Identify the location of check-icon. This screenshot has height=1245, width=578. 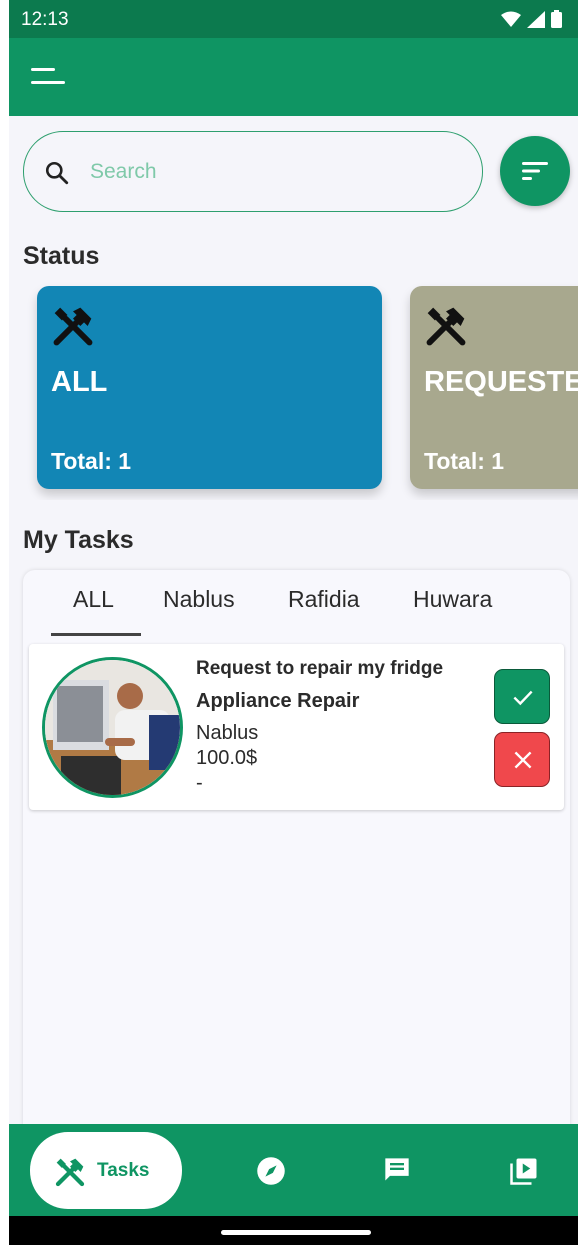
(523, 698).